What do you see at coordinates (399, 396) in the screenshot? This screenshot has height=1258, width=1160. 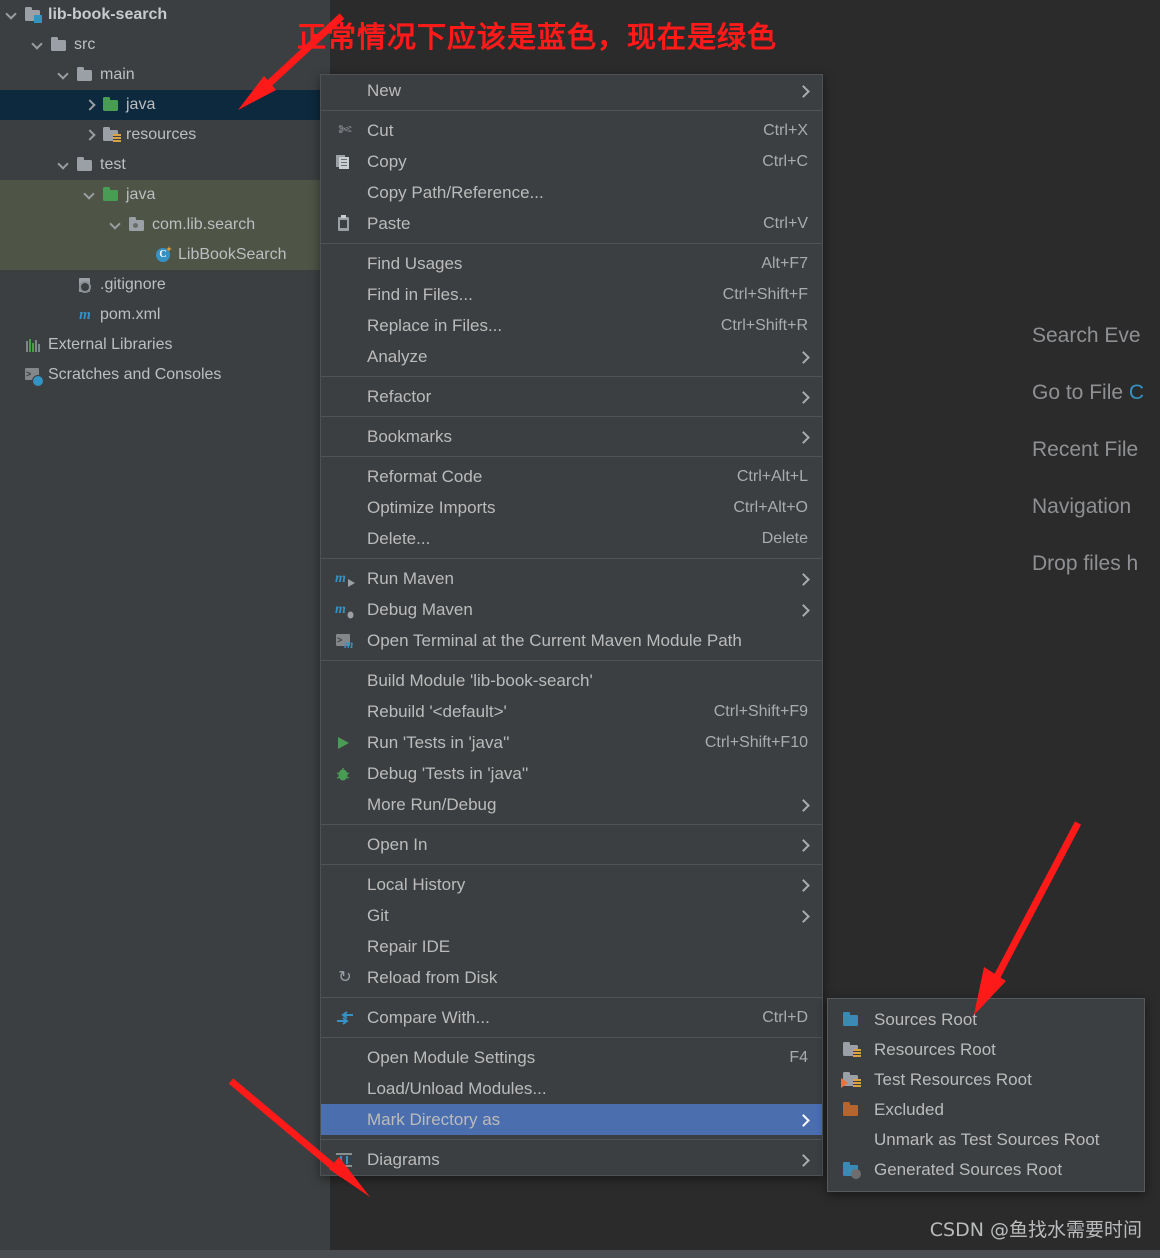 I see `menu-item-label: Refactor` at bounding box center [399, 396].